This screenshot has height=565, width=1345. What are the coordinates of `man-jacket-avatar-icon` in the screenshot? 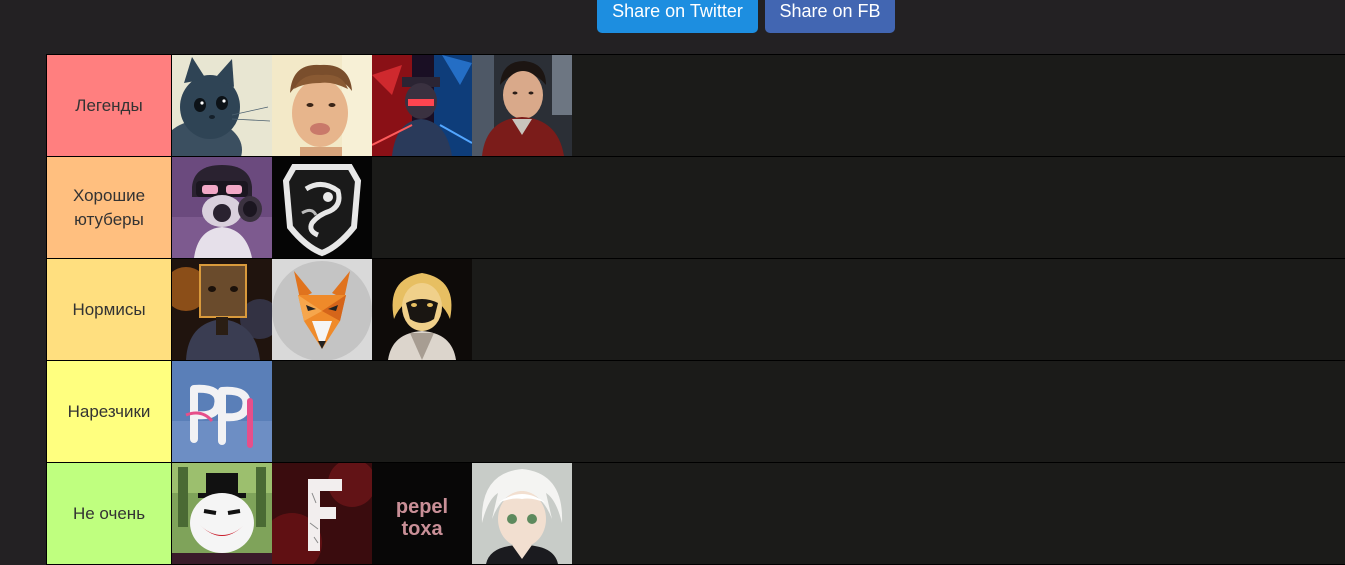 It's located at (522, 105).